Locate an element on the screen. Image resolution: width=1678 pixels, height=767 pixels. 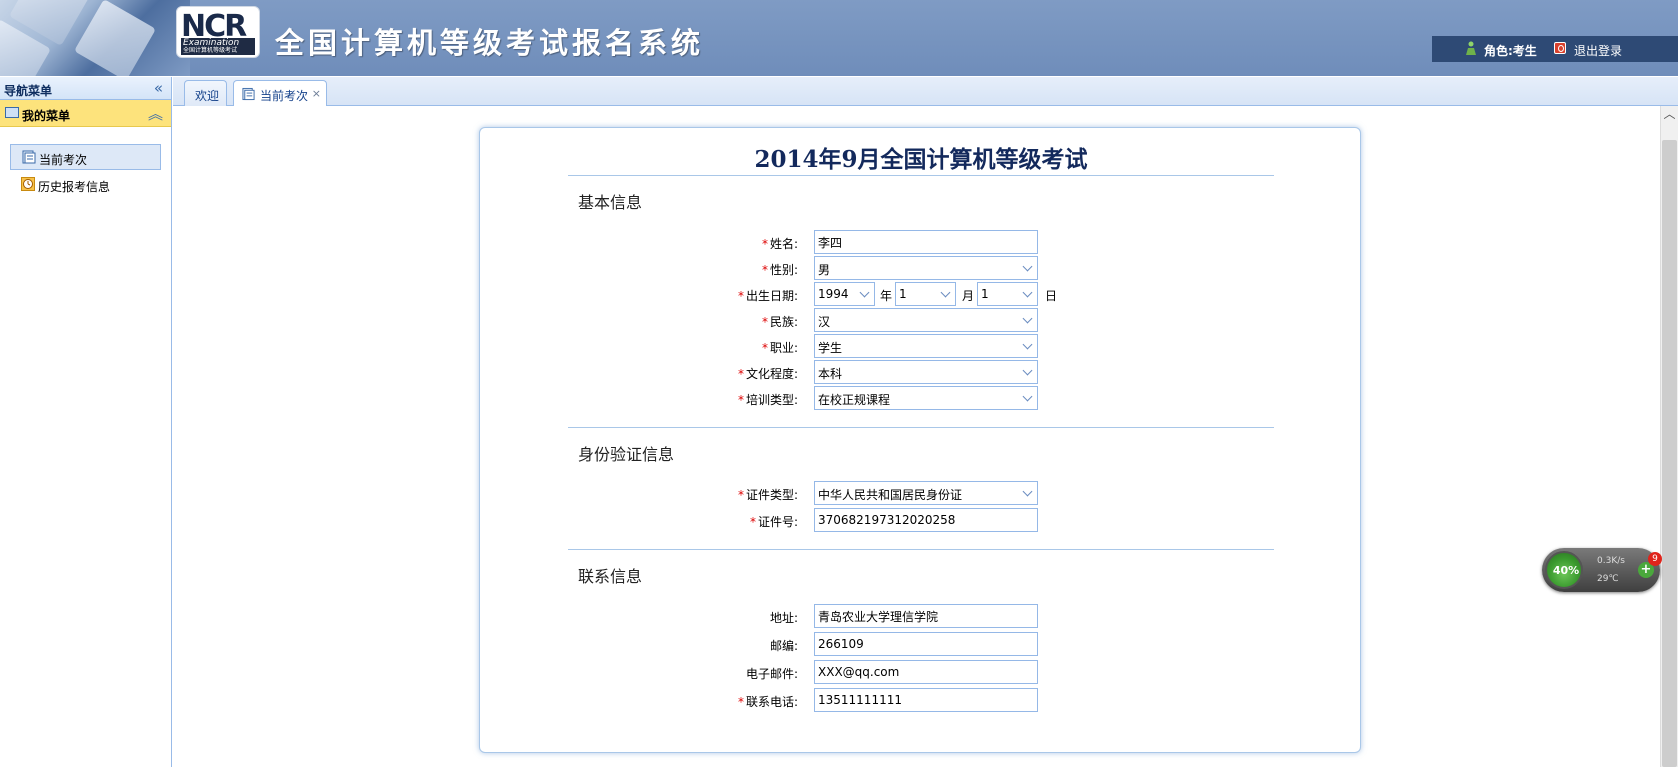
name-input is located at coordinates (926, 242).